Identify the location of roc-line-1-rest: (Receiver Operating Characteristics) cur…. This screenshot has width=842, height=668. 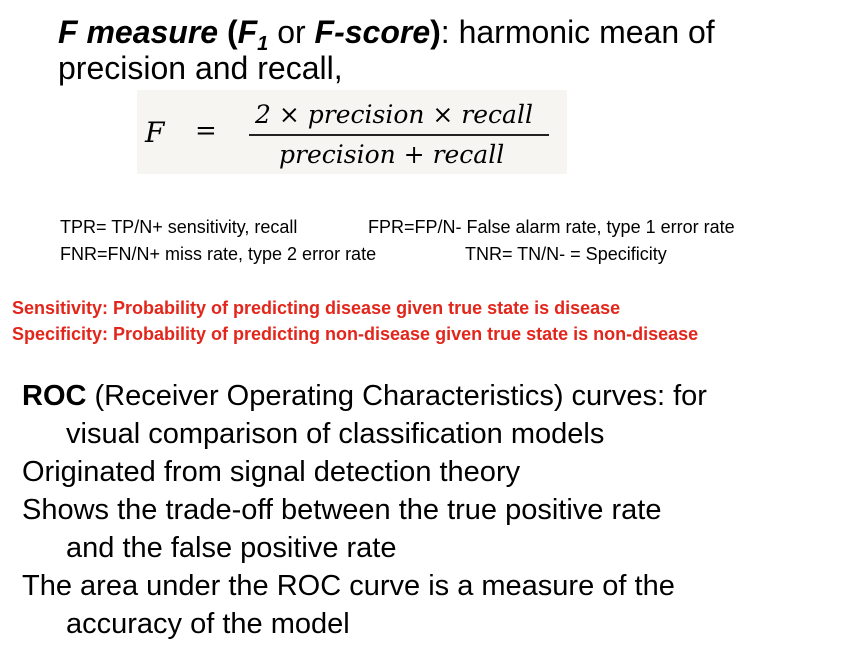
(396, 396).